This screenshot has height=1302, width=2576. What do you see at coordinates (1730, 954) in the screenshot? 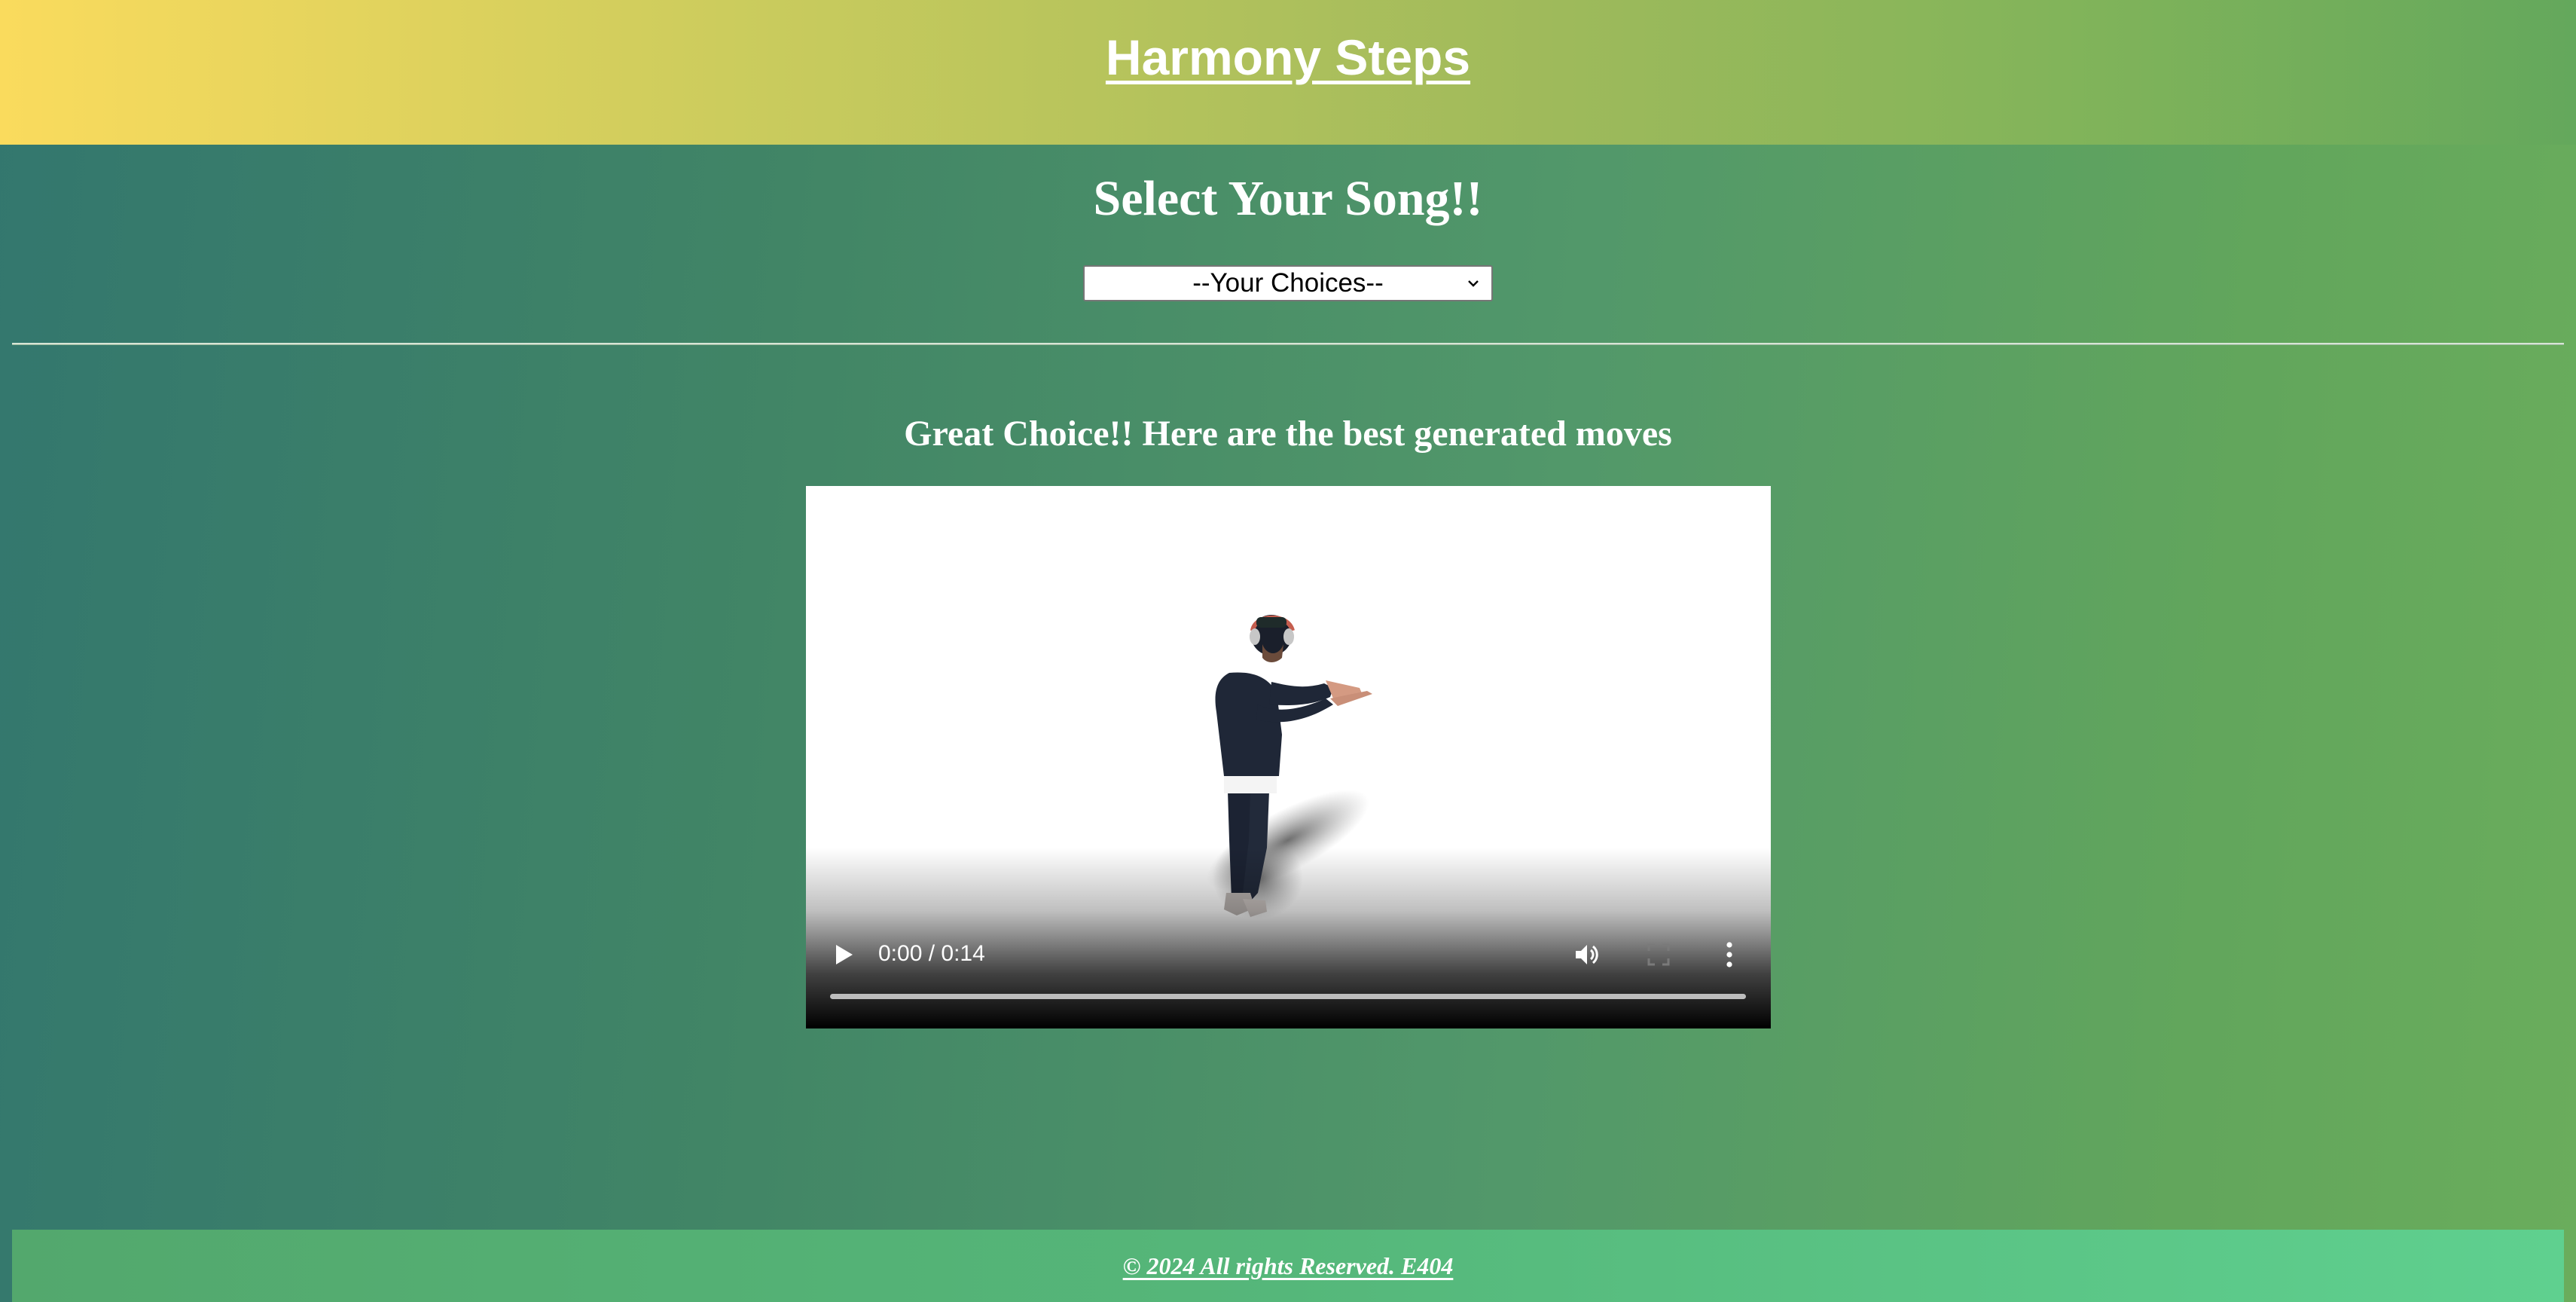
I see `more-vertical-icon` at bounding box center [1730, 954].